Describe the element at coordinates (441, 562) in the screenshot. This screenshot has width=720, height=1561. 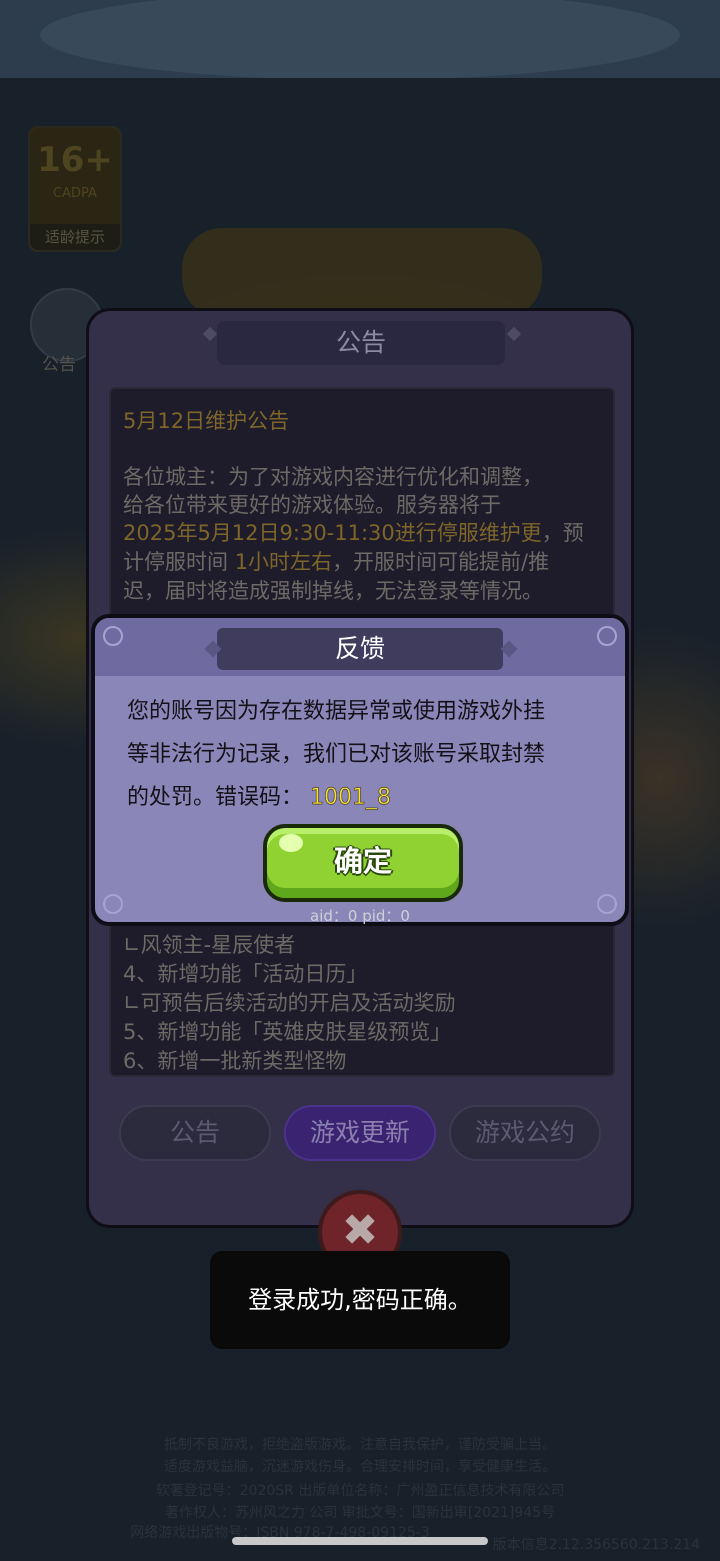
I see `content-text: ，开服时间可能提前/推` at that location.